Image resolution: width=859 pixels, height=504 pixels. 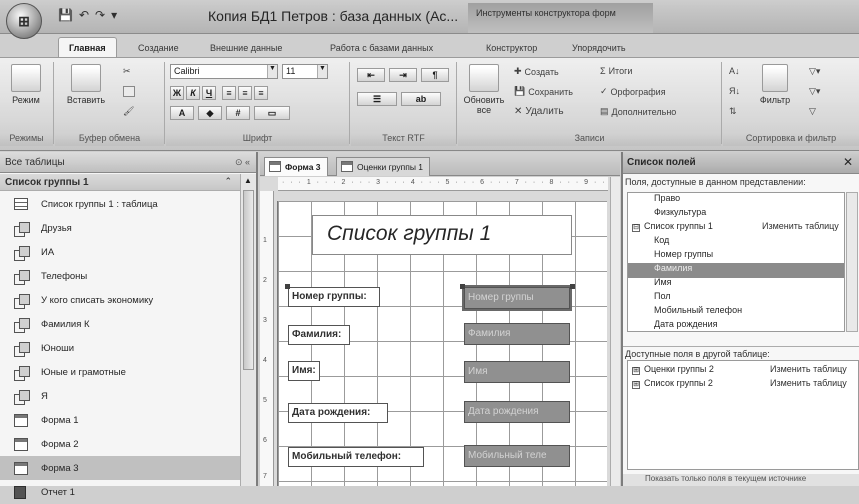 What do you see at coordinates (736, 242) in the screenshot?
I see `field-item: Код` at bounding box center [736, 242].